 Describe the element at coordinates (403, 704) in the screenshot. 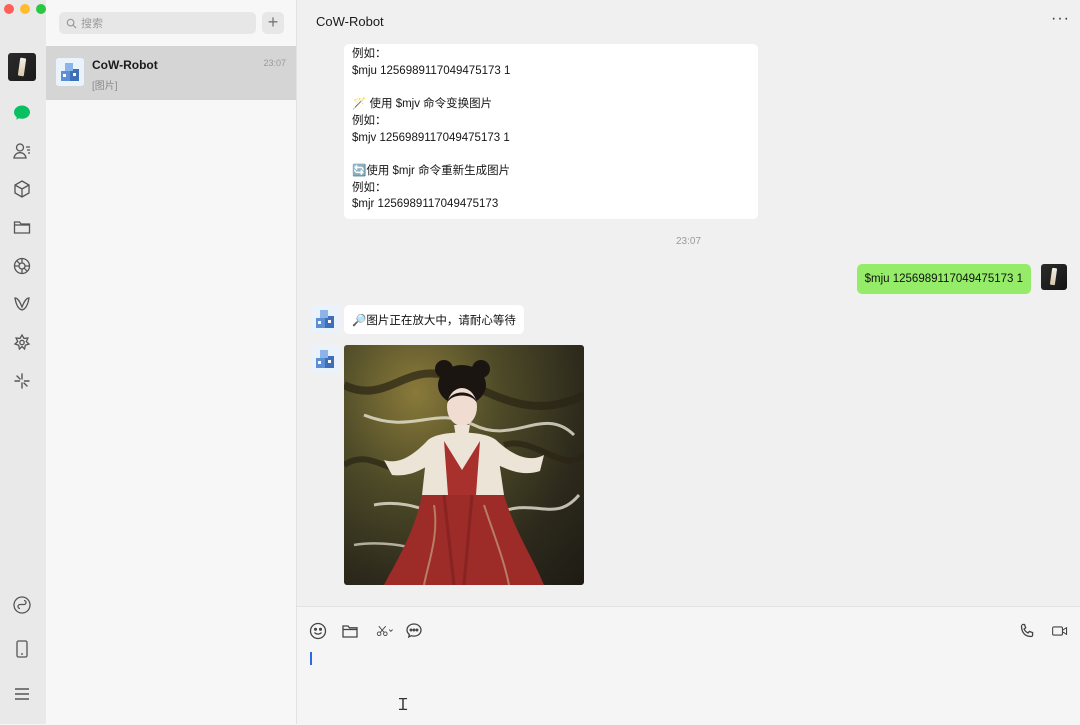

I see `mouse-ibeam-cursor: Ｉ` at that location.